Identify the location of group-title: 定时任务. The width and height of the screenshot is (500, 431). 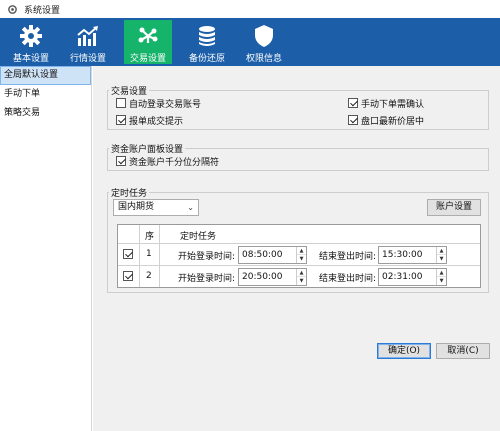
(129, 192).